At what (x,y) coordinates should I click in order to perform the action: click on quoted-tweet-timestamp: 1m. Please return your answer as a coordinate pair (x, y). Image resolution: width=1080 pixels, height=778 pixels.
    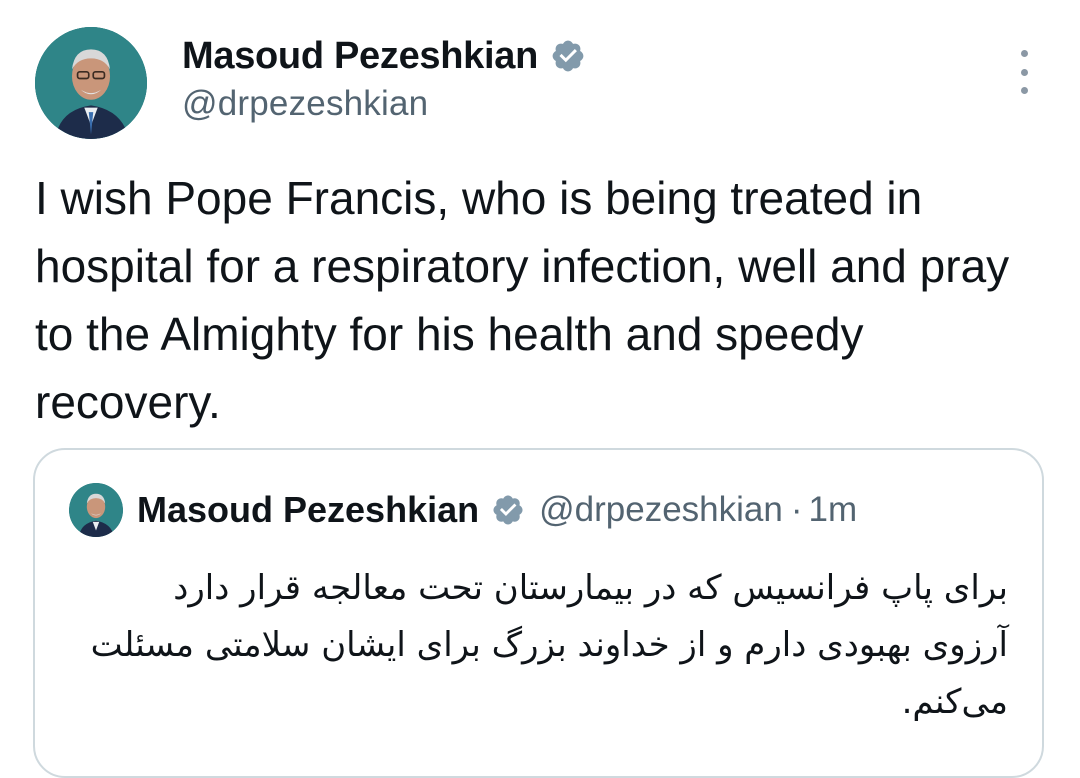
    Looking at the image, I should click on (832, 510).